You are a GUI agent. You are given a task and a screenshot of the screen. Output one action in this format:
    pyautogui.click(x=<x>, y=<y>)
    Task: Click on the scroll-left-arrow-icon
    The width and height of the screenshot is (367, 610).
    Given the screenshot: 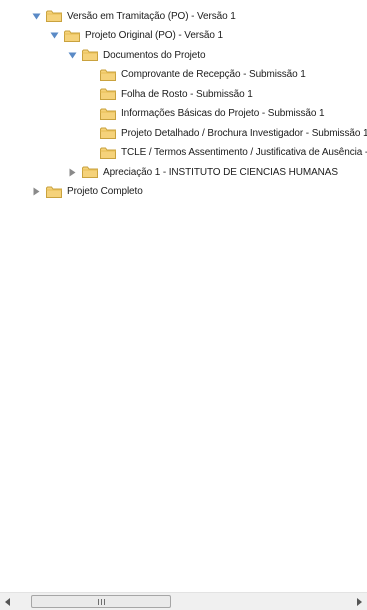 What is the action you would take?
    pyautogui.click(x=8, y=601)
    